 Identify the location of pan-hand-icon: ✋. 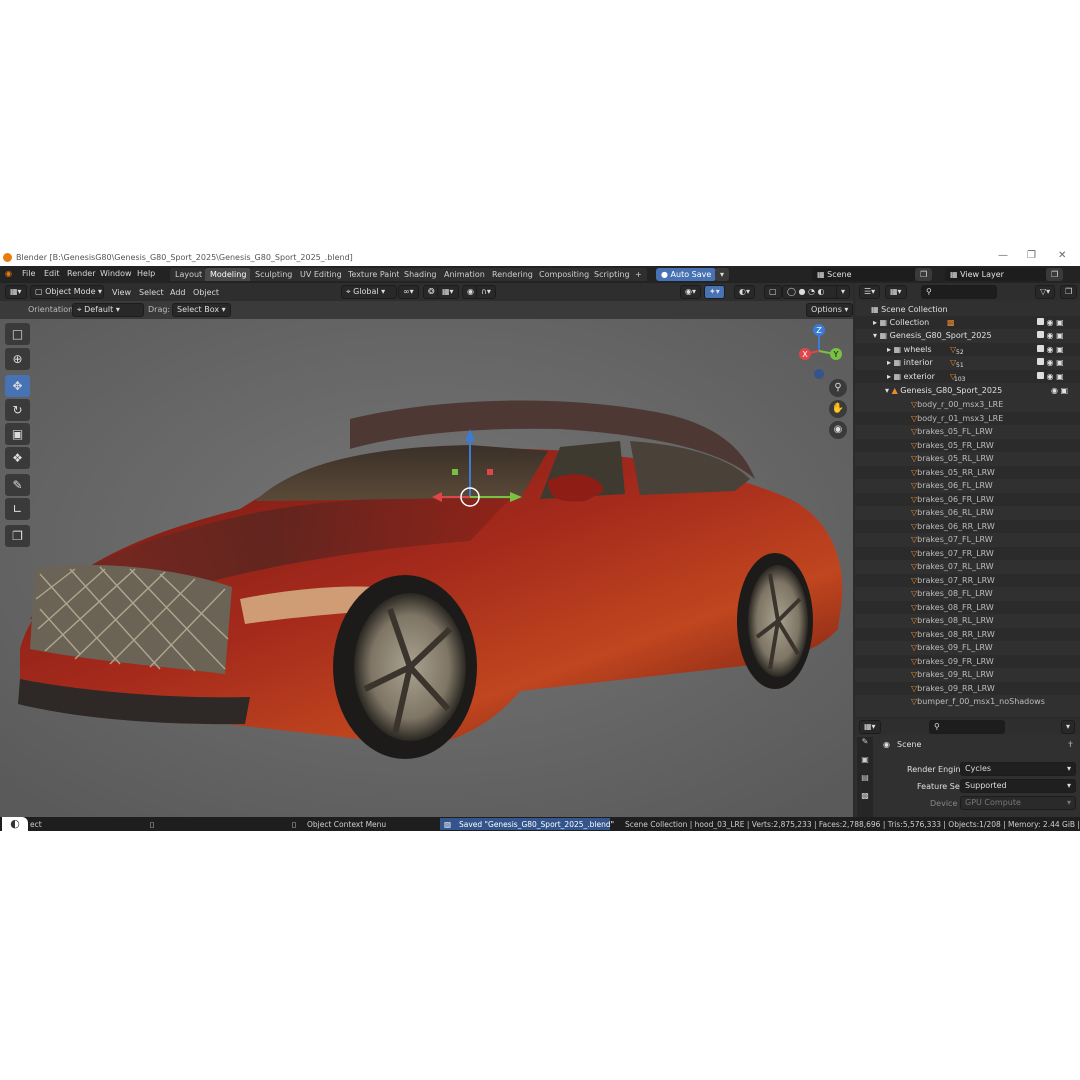
(838, 409).